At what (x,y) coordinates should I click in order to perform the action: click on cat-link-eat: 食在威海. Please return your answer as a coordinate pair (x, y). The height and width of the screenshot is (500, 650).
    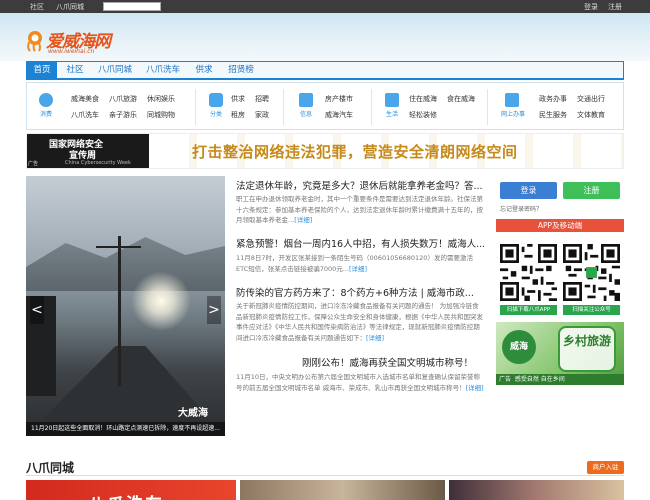
    Looking at the image, I should click on (461, 99).